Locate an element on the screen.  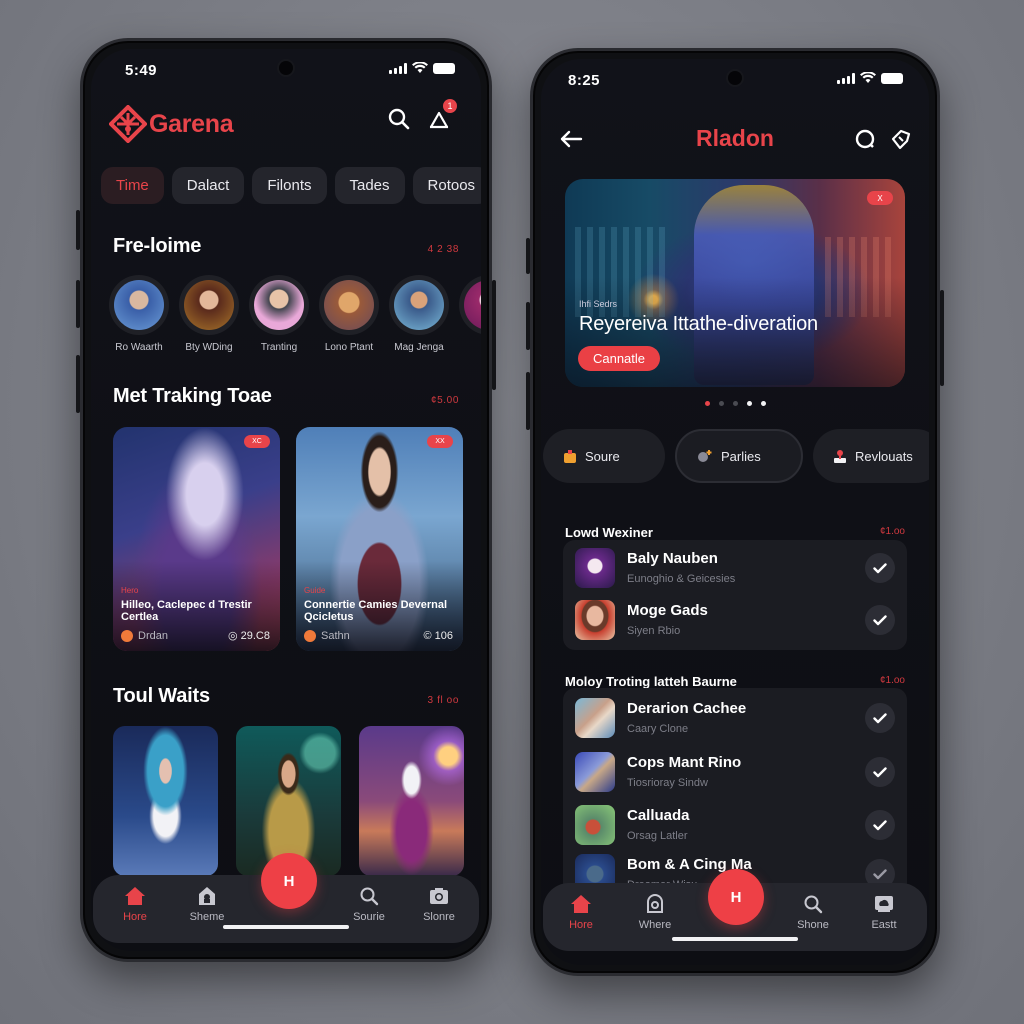
shop-icon is located at coordinates (207, 896).